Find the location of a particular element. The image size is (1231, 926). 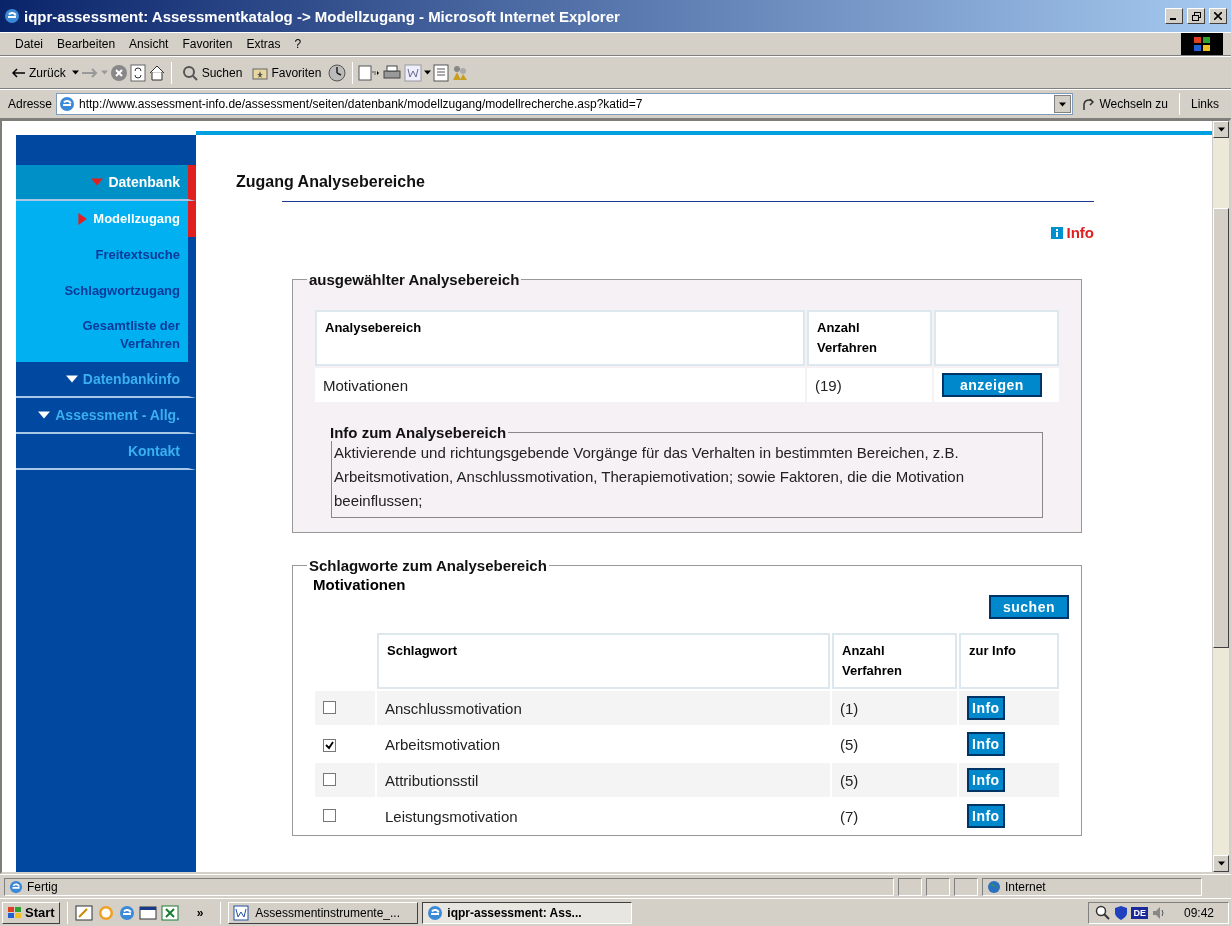

search-button: Suchen is located at coordinates (211, 72).